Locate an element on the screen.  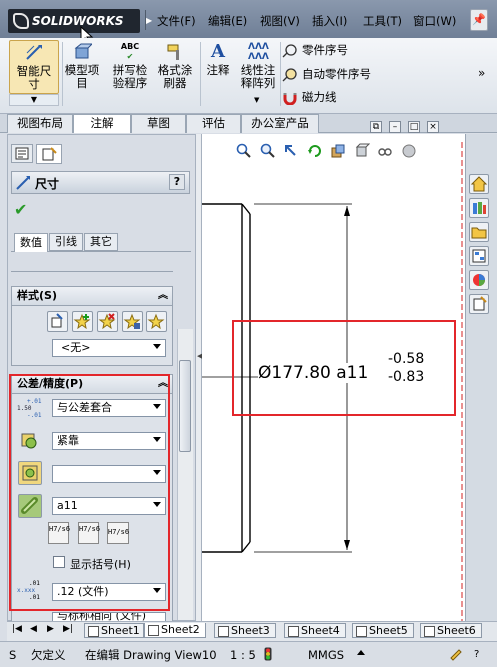
balloon-button: 零件序号 is located at coordinates (315, 50).